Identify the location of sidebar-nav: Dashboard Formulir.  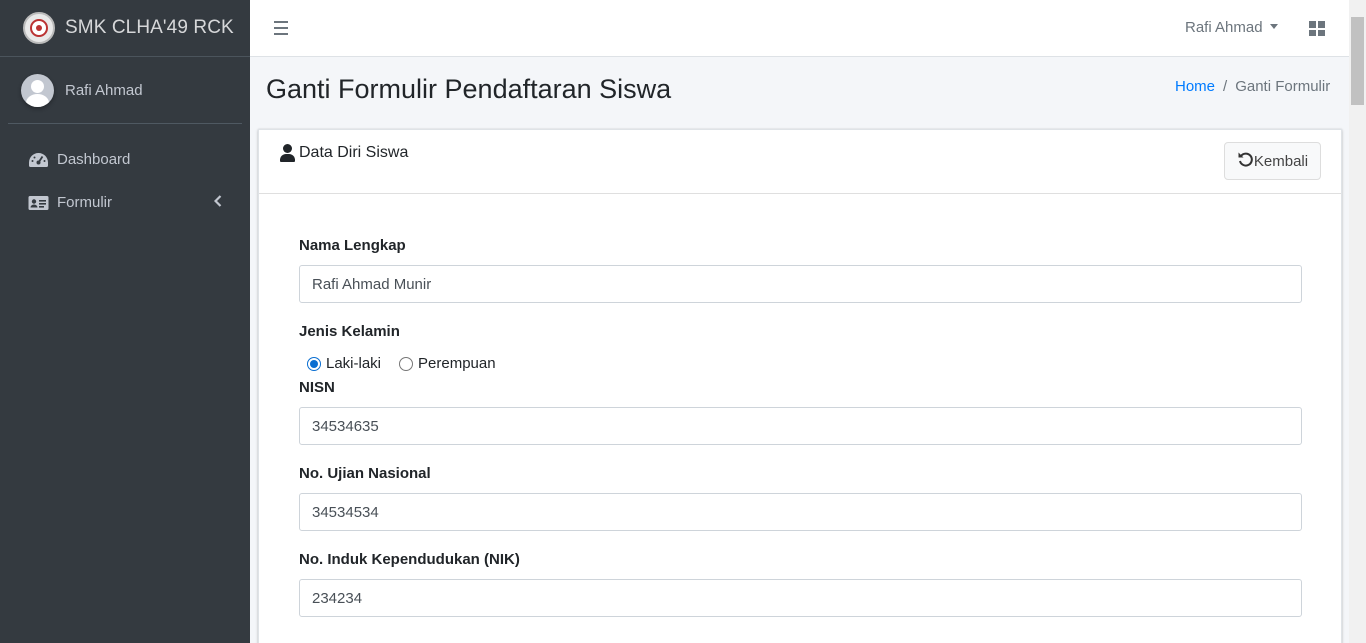
(125, 181).